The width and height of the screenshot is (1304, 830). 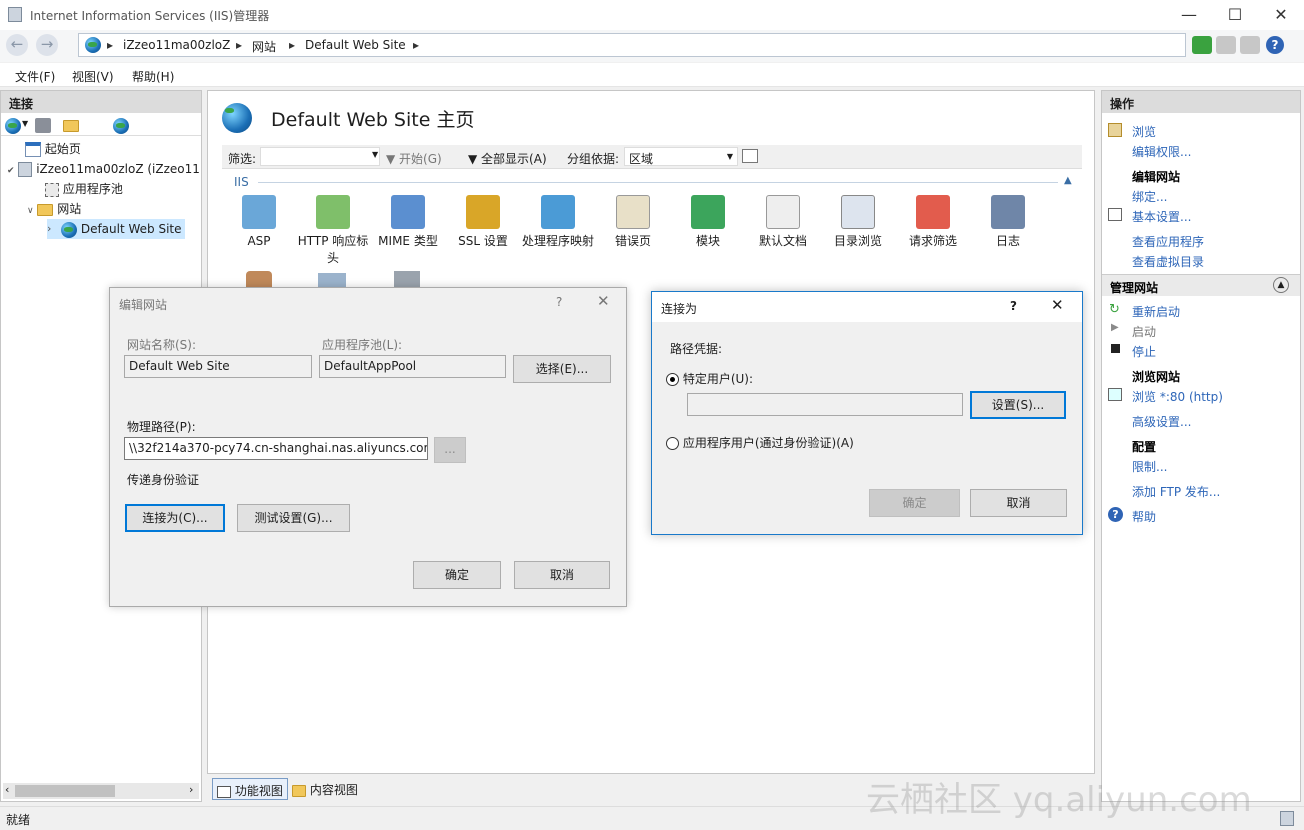 What do you see at coordinates (17, 45) in the screenshot?
I see `back-arrow-icon: ←` at bounding box center [17, 45].